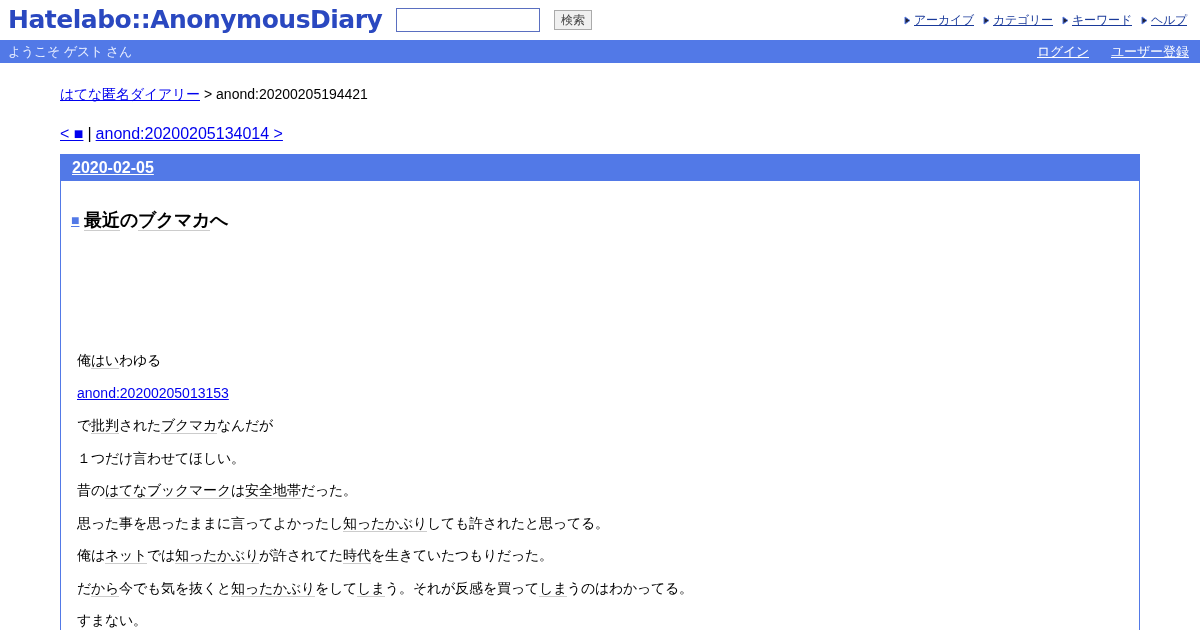 This screenshot has width=1200, height=630. Describe the element at coordinates (102, 220) in the screenshot. I see `keyword-link: 最近` at that location.